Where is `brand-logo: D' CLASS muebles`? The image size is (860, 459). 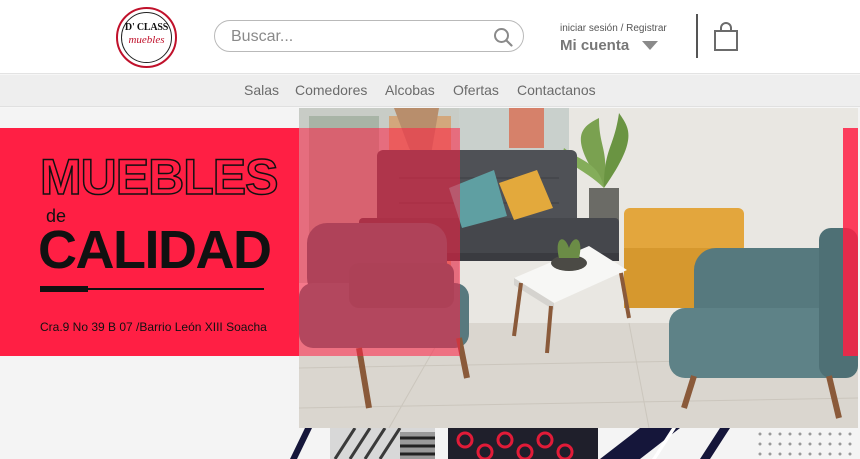
brand-logo: D' CLASS muebles is located at coordinates (146, 37).